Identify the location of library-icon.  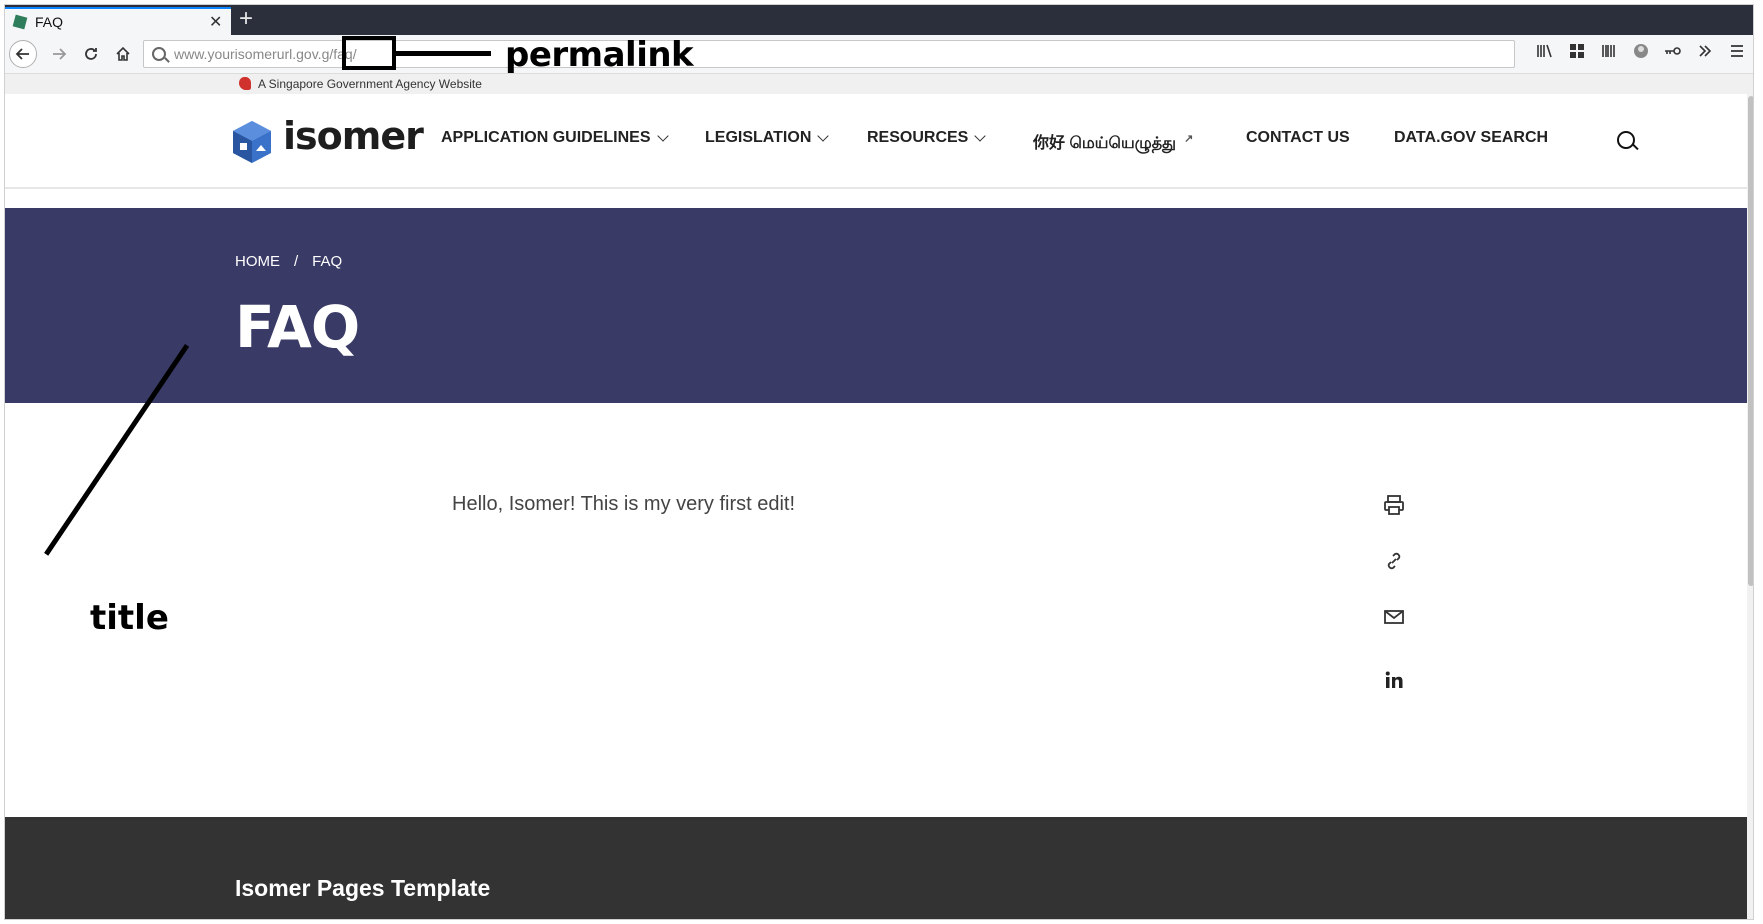
(1545, 53).